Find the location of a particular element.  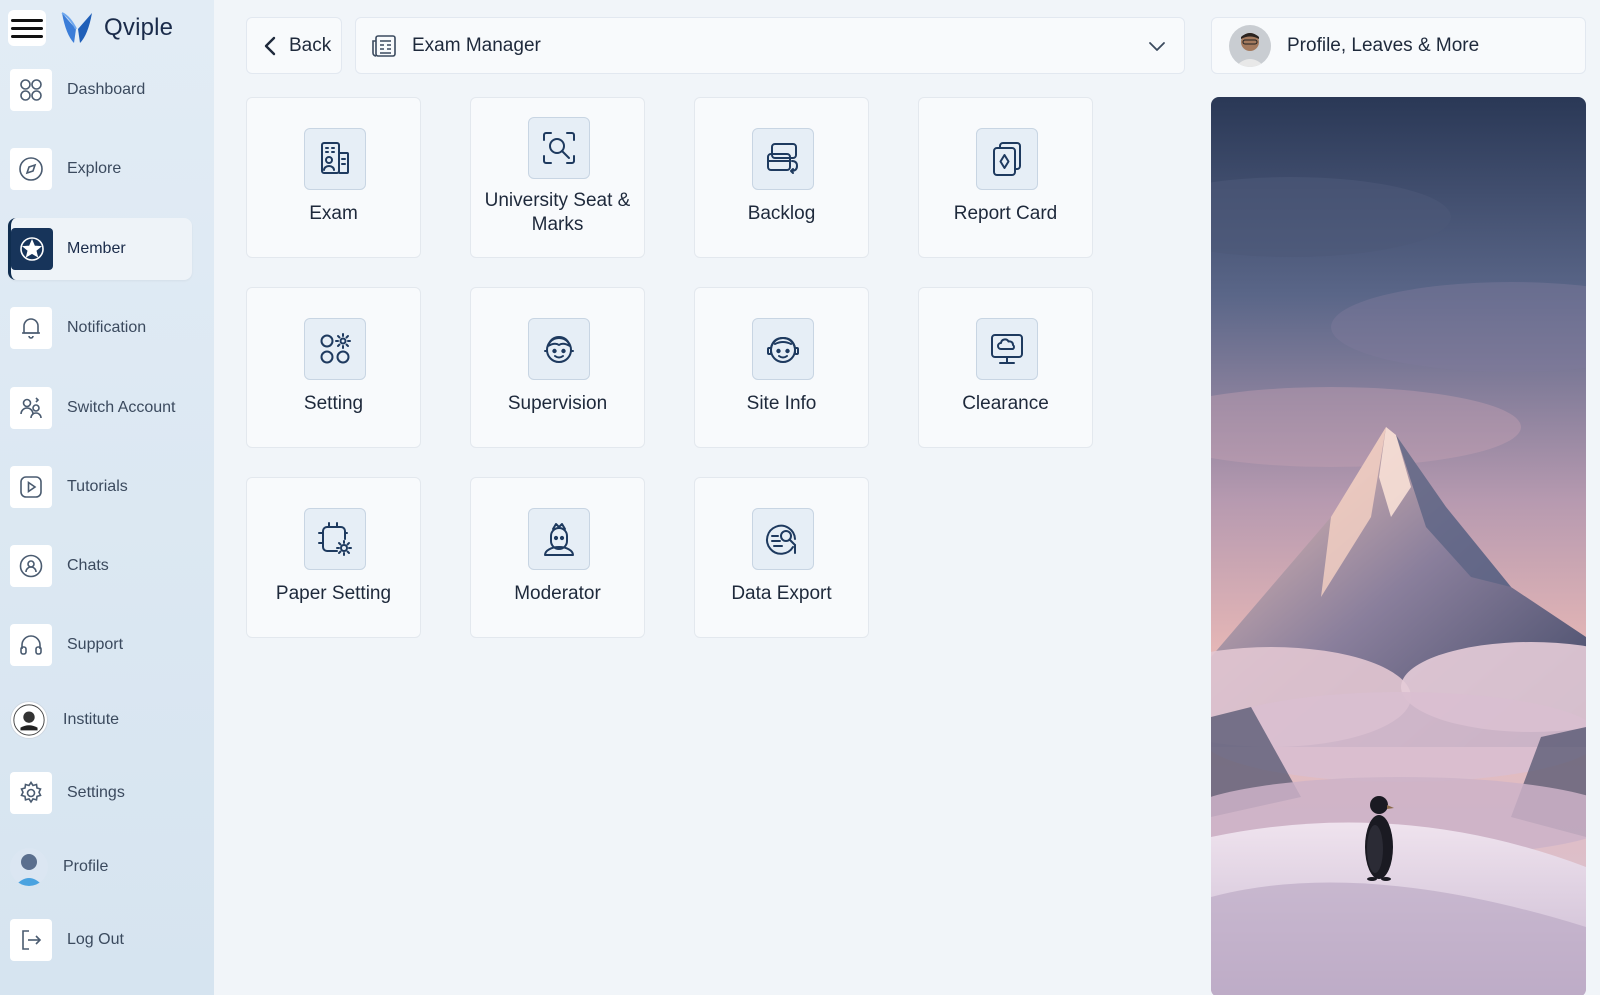

tile-label: Exam is located at coordinates (333, 213).